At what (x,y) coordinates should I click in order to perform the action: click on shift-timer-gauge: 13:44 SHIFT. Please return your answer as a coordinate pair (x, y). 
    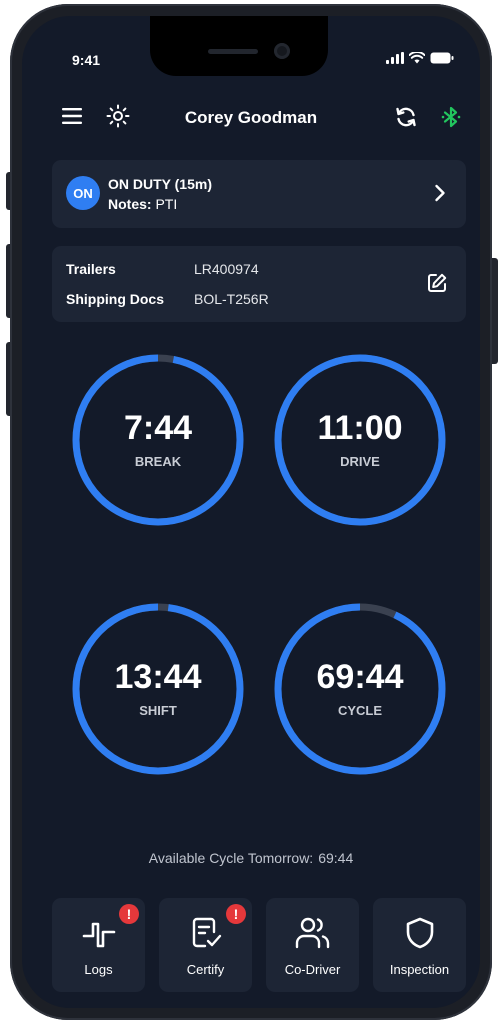
    Looking at the image, I should click on (158, 689).